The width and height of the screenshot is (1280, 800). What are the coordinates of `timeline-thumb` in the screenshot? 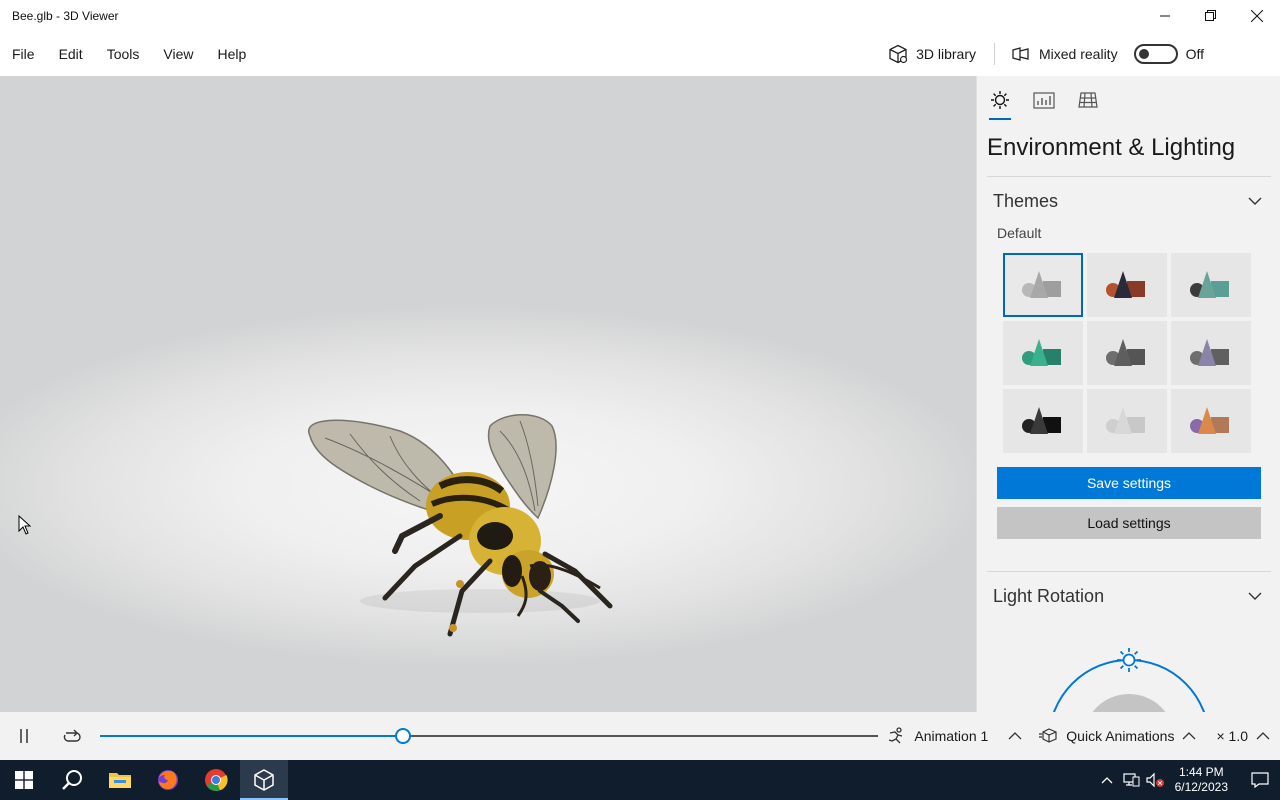 It's located at (403, 736).